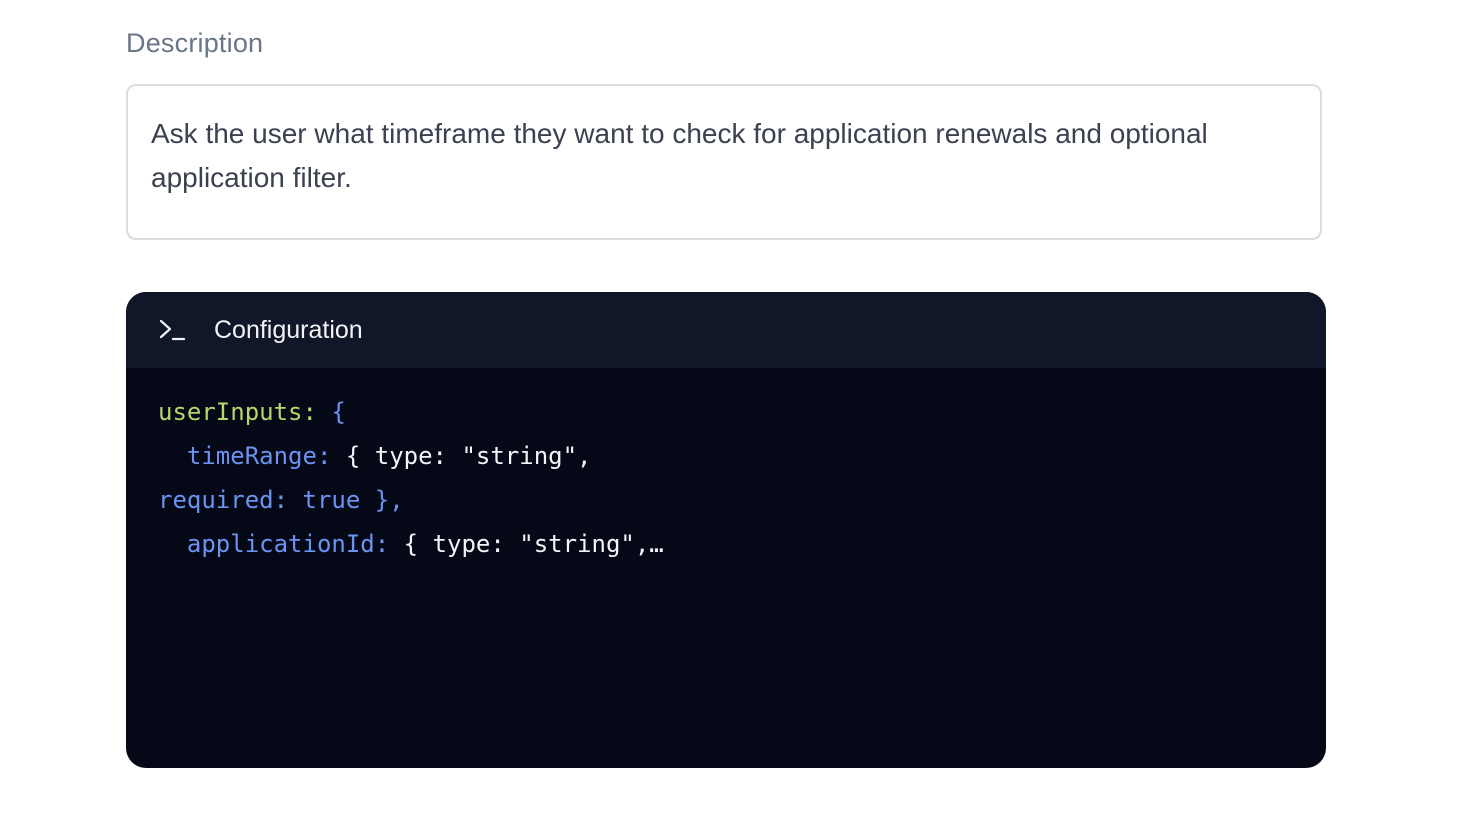 This screenshot has height=818, width=1476. I want to click on configuration-title: Configuration, so click(288, 329).